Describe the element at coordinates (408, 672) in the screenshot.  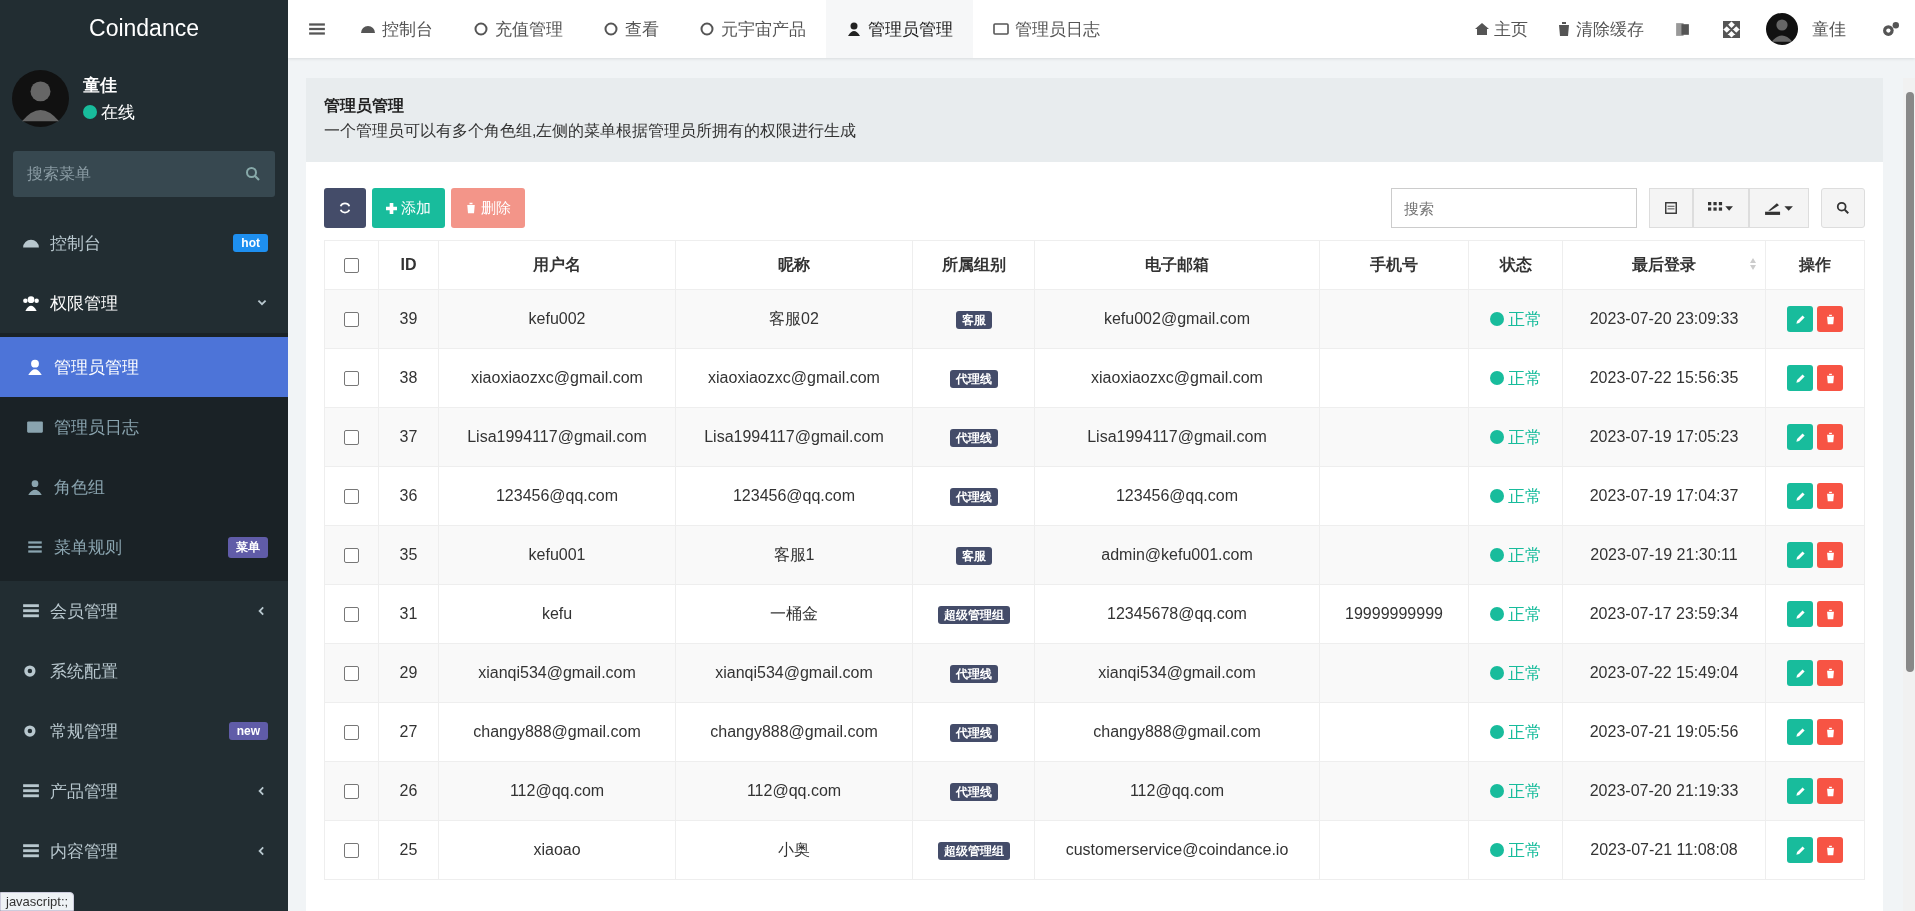
I see `table-cell: 29` at that location.